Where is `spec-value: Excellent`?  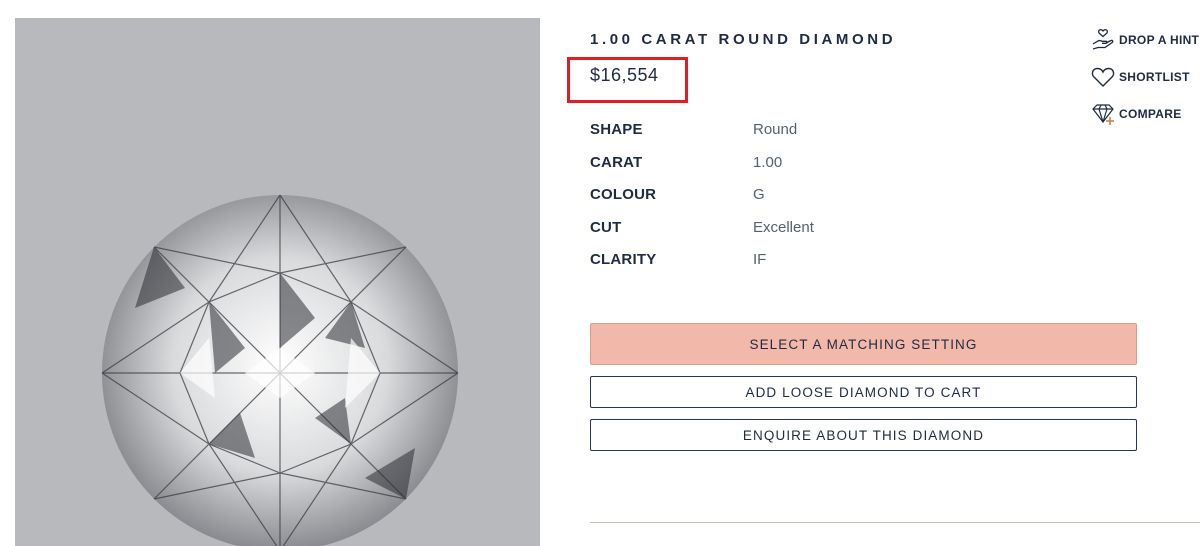
spec-value: Excellent is located at coordinates (783, 227).